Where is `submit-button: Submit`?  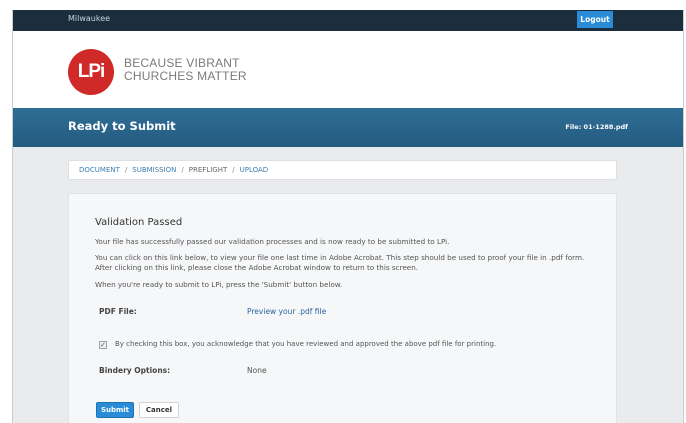 submit-button: Submit is located at coordinates (115, 410).